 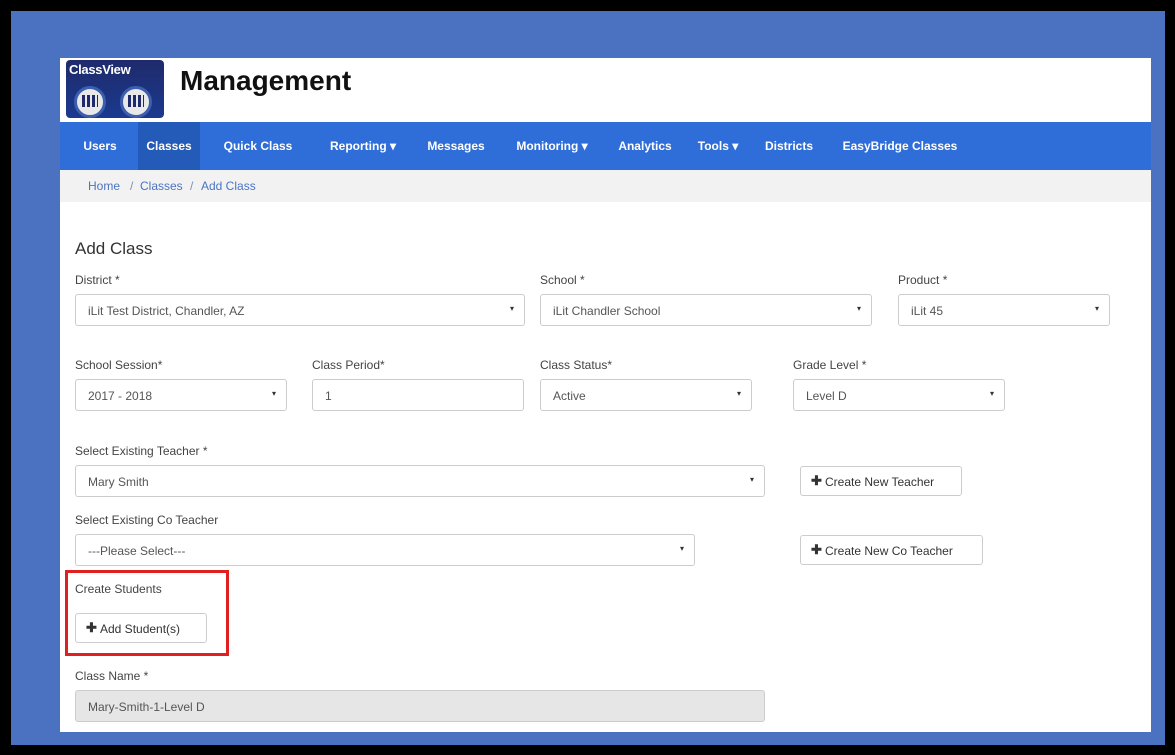 What do you see at coordinates (706, 310) in the screenshot?
I see `school-select: iLit Chandler School ▾` at bounding box center [706, 310].